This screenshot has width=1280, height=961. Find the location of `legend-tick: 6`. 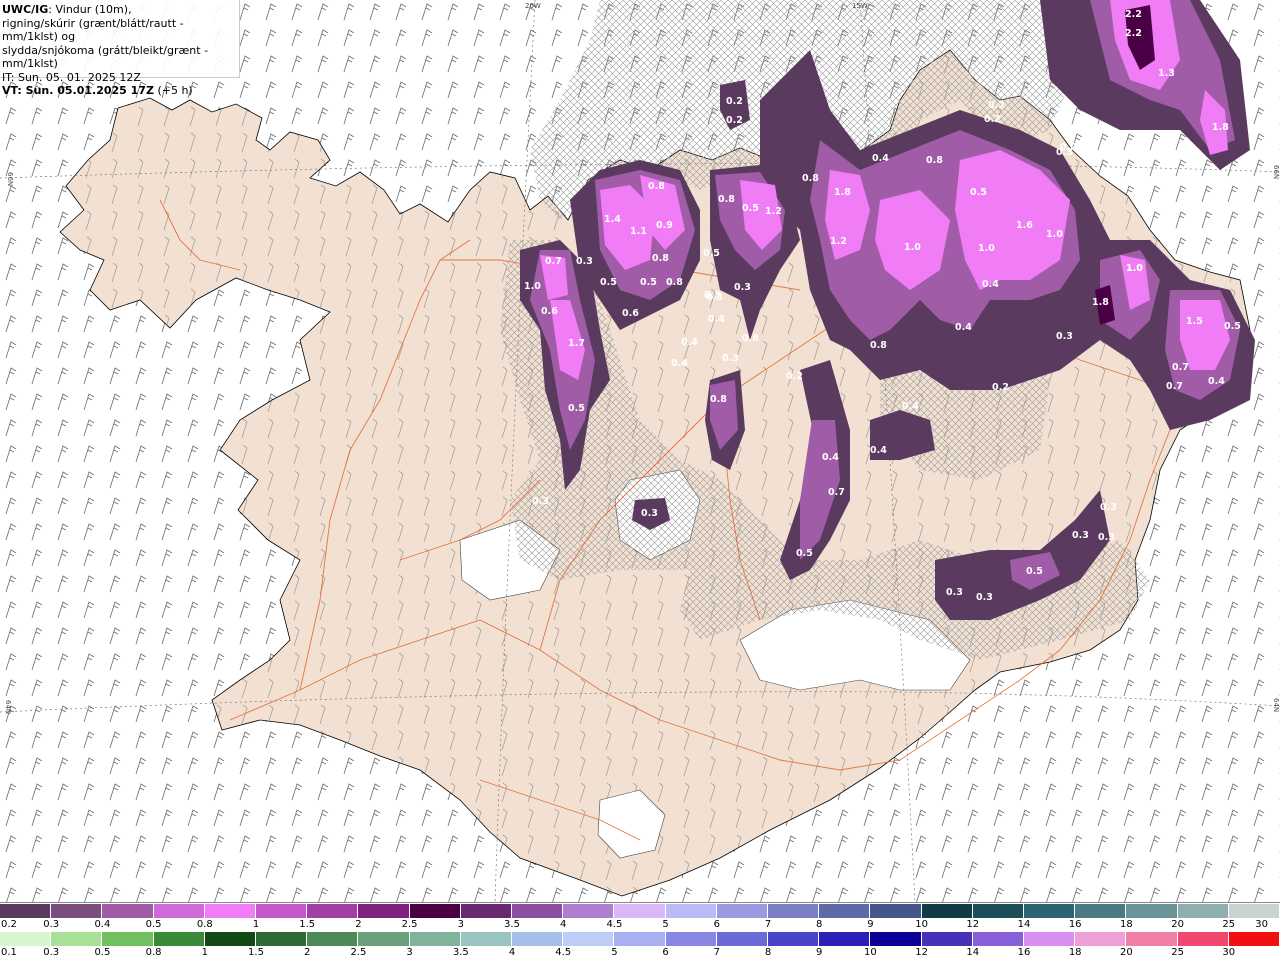

legend-tick: 6 is located at coordinates (716, 924).